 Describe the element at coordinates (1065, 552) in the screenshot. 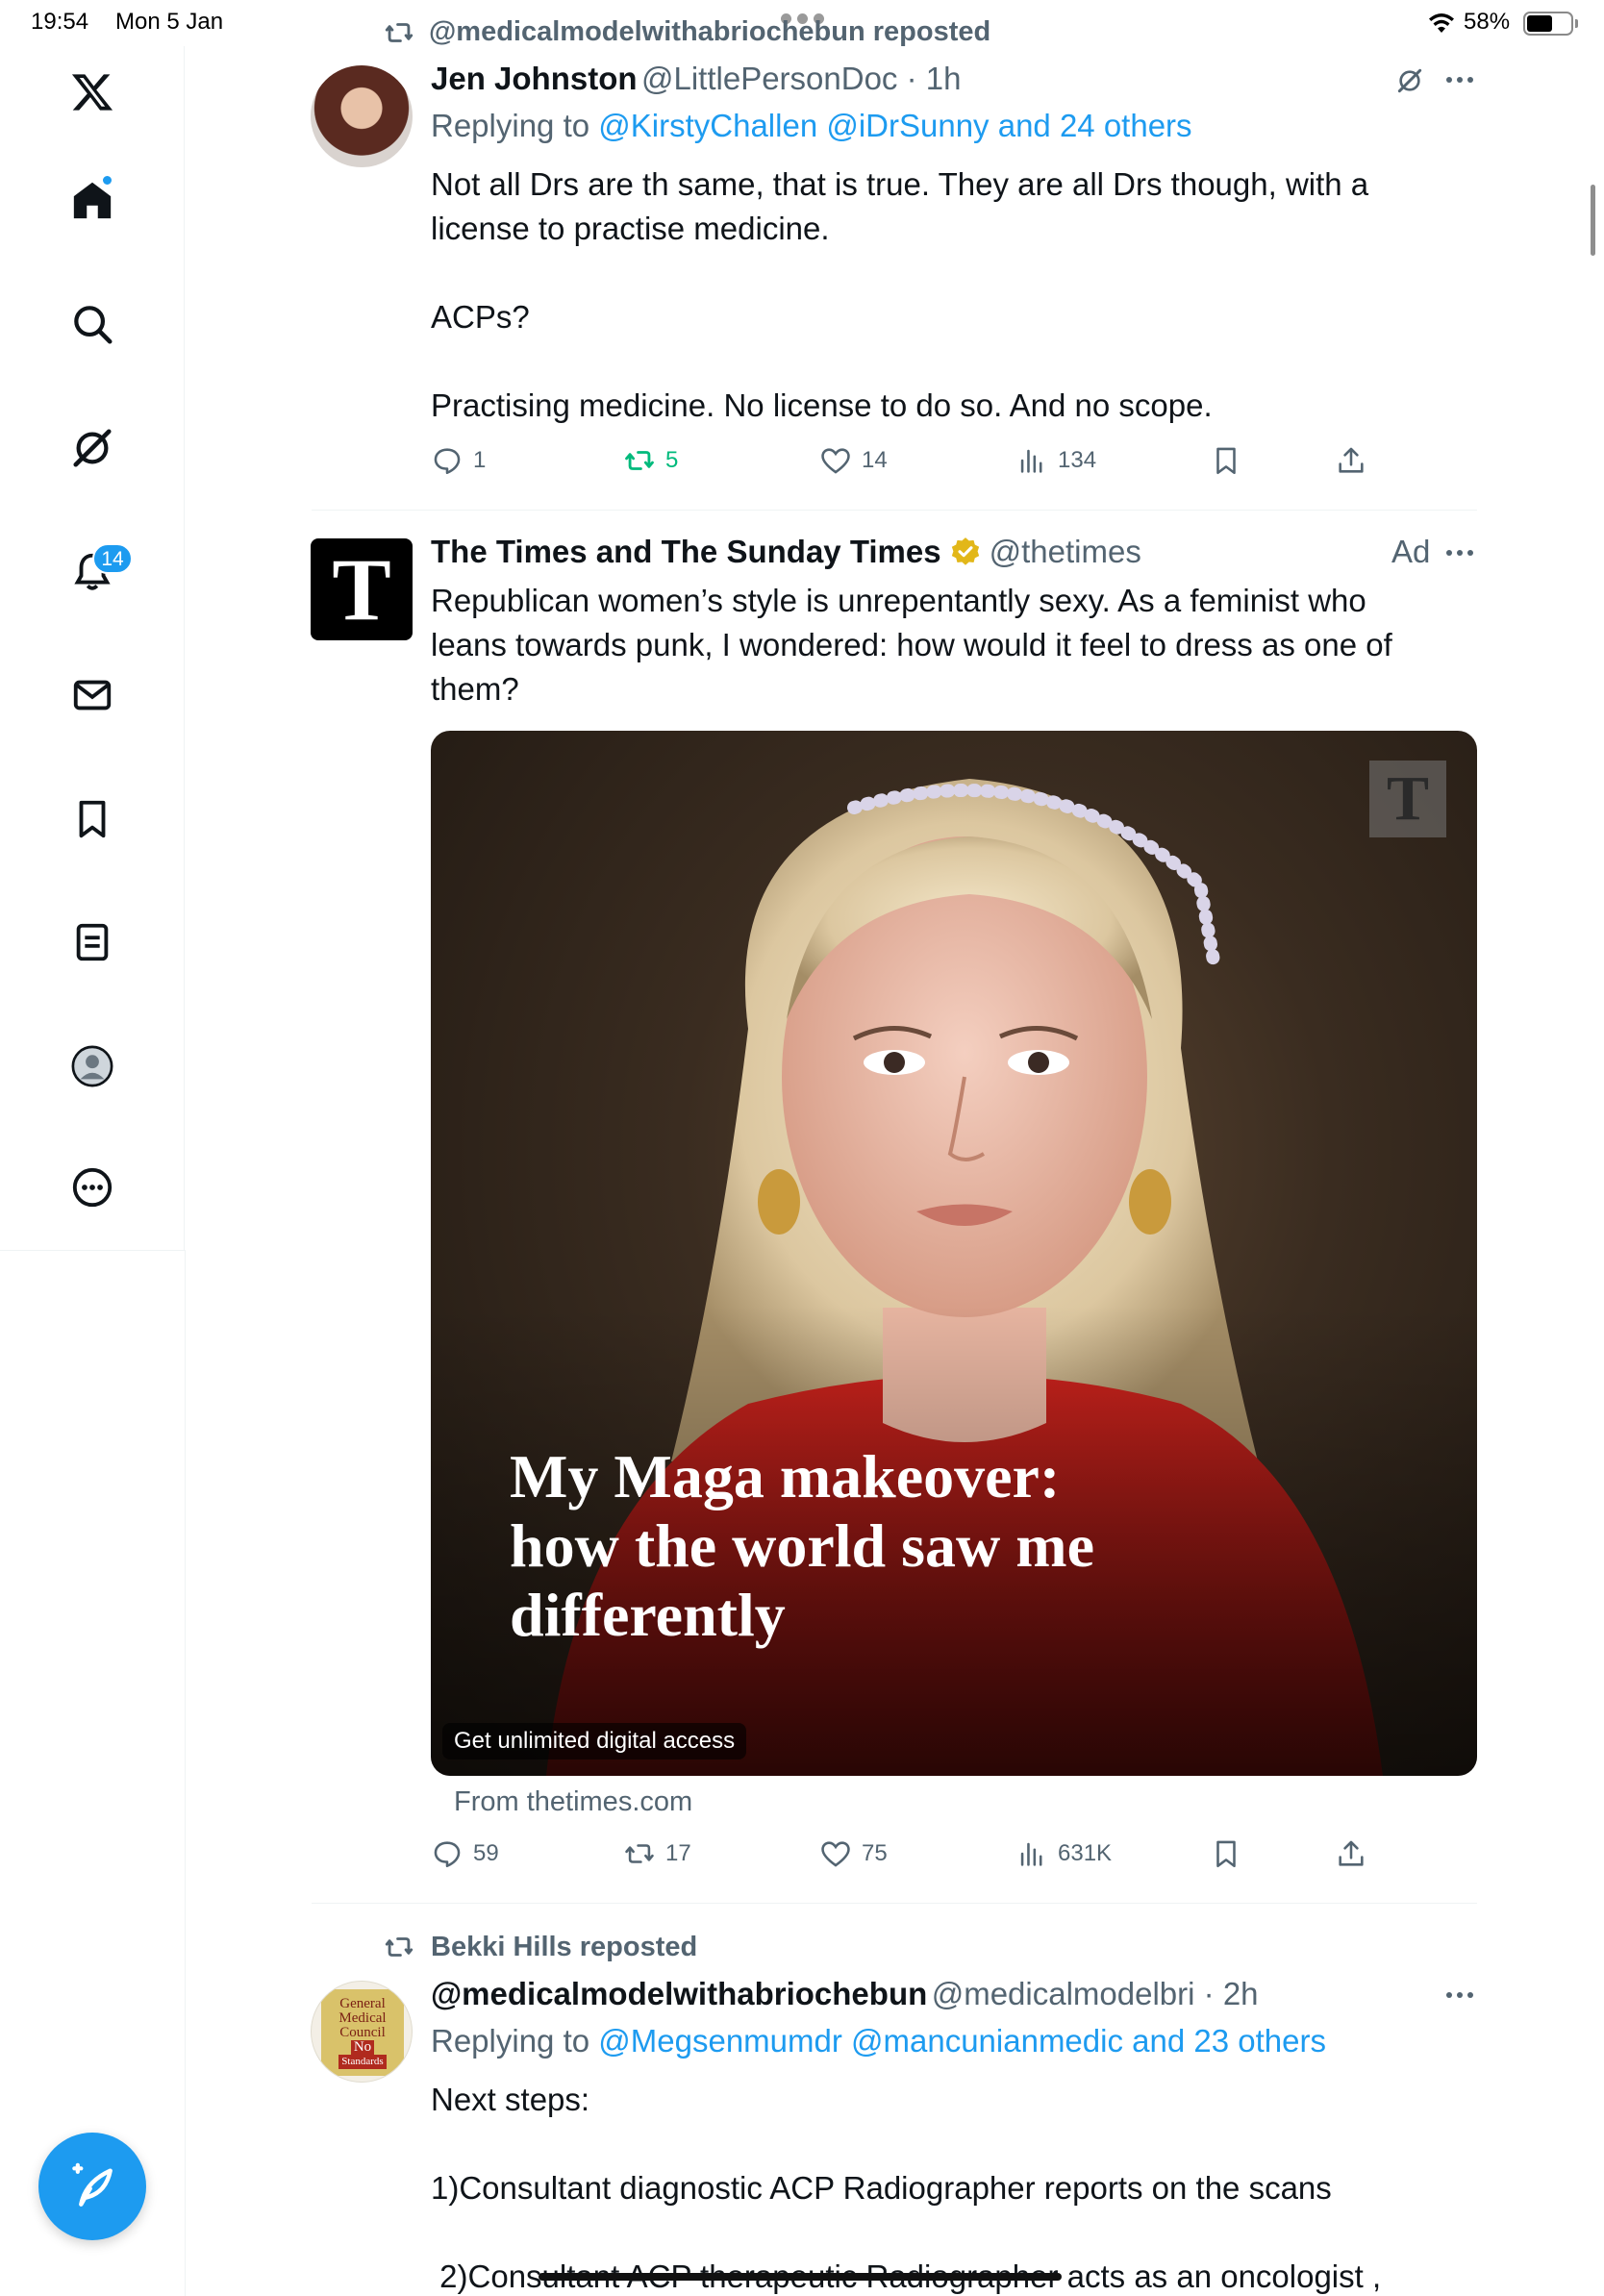

I see `author-handle: @thetimes` at that location.